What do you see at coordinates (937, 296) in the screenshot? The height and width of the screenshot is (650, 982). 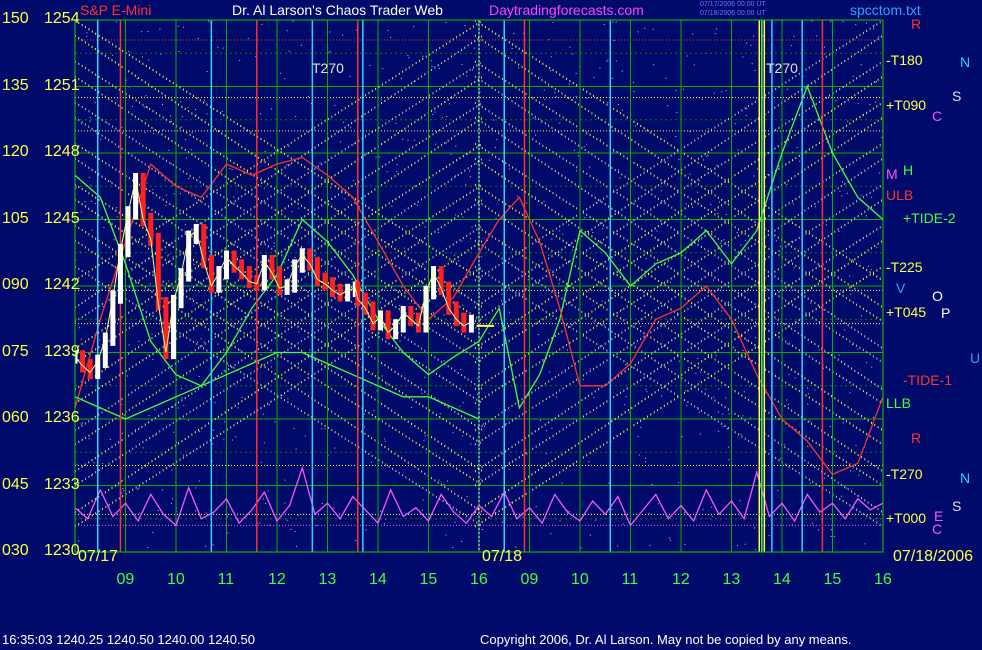 I see `right-label: O` at bounding box center [937, 296].